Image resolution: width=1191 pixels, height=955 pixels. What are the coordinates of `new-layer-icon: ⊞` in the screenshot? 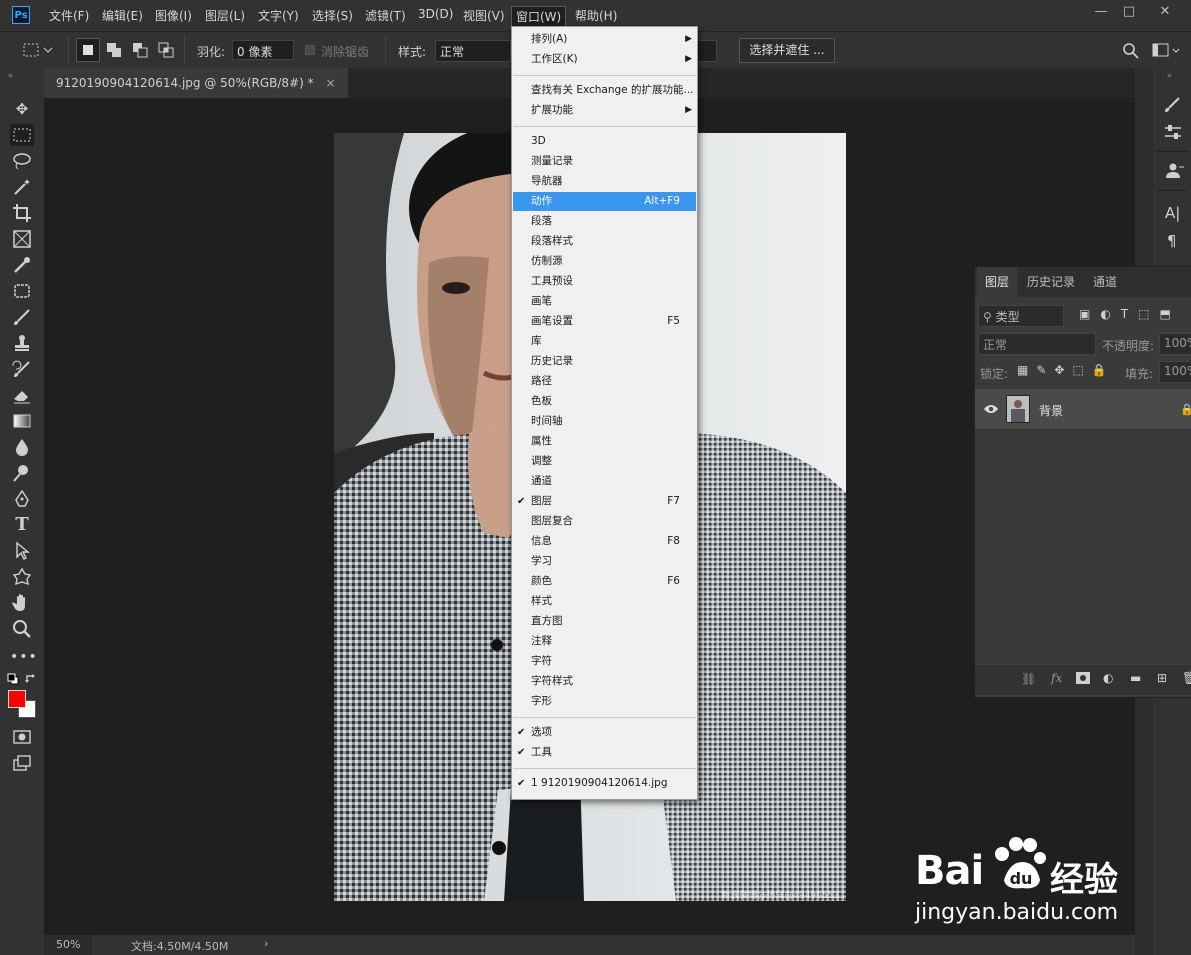 It's located at (1162, 678).